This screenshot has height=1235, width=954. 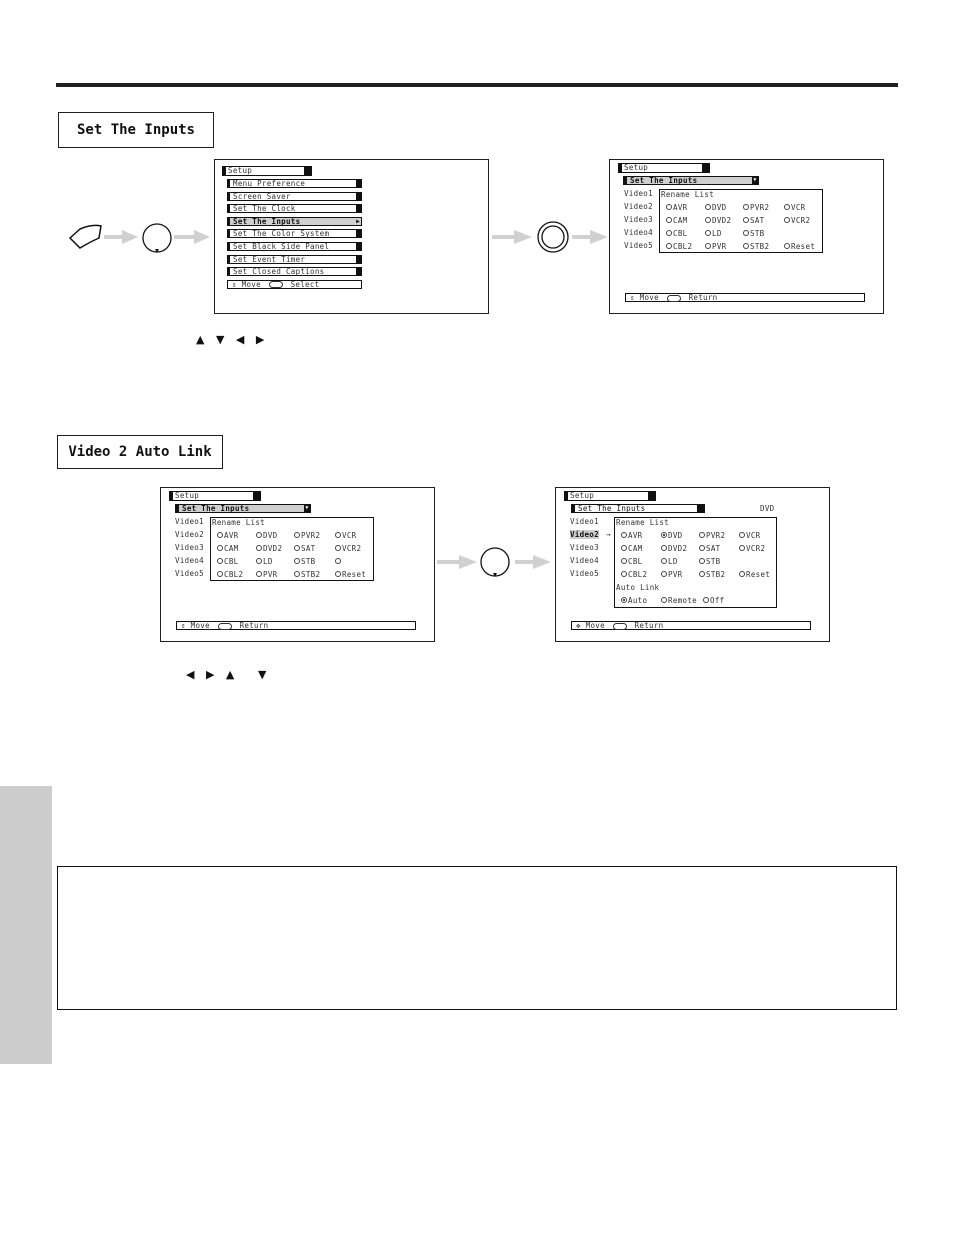 What do you see at coordinates (294, 246) in the screenshot?
I see `menu-item-set-black-side-panel: Set Black Side Panel` at bounding box center [294, 246].